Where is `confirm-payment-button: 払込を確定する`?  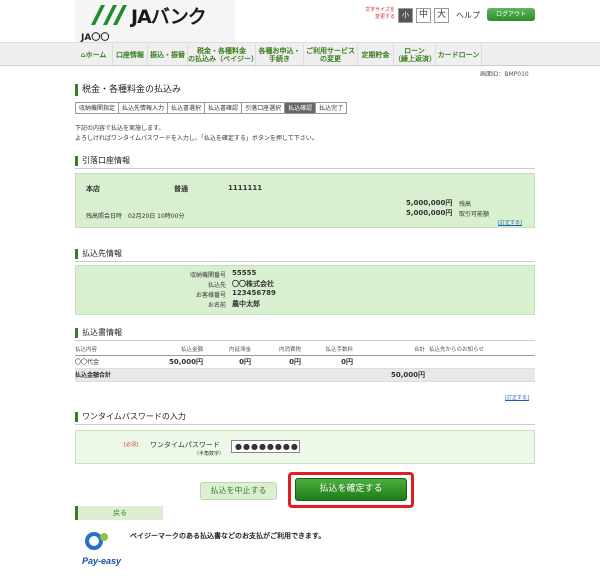
confirm-payment-button: 払込を確定する is located at coordinates (351, 489).